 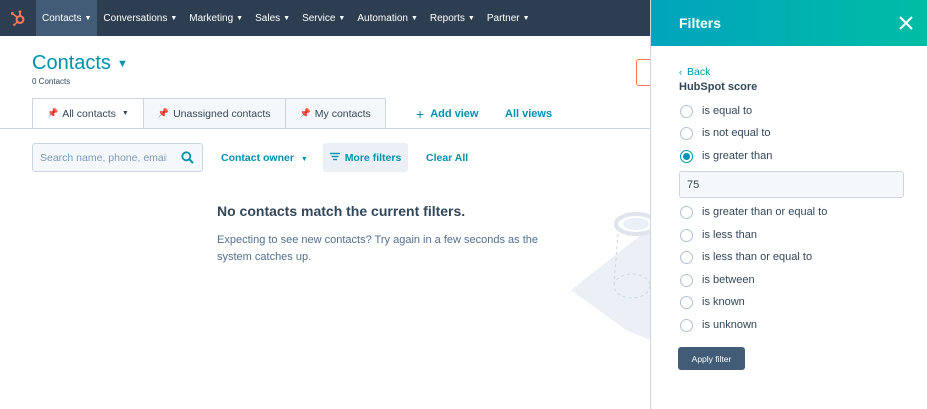 What do you see at coordinates (420, 114) in the screenshot?
I see `plus-icon: +` at bounding box center [420, 114].